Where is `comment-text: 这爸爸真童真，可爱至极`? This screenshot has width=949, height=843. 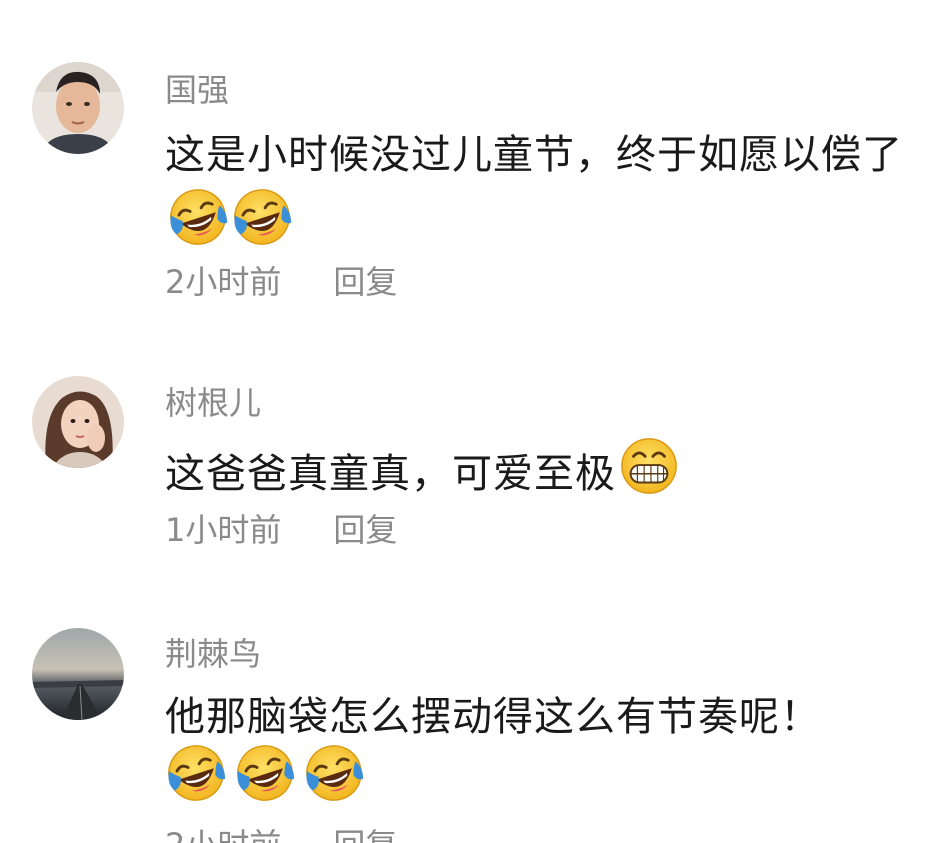 comment-text: 这爸爸真童真，可爱至极 is located at coordinates (552, 470).